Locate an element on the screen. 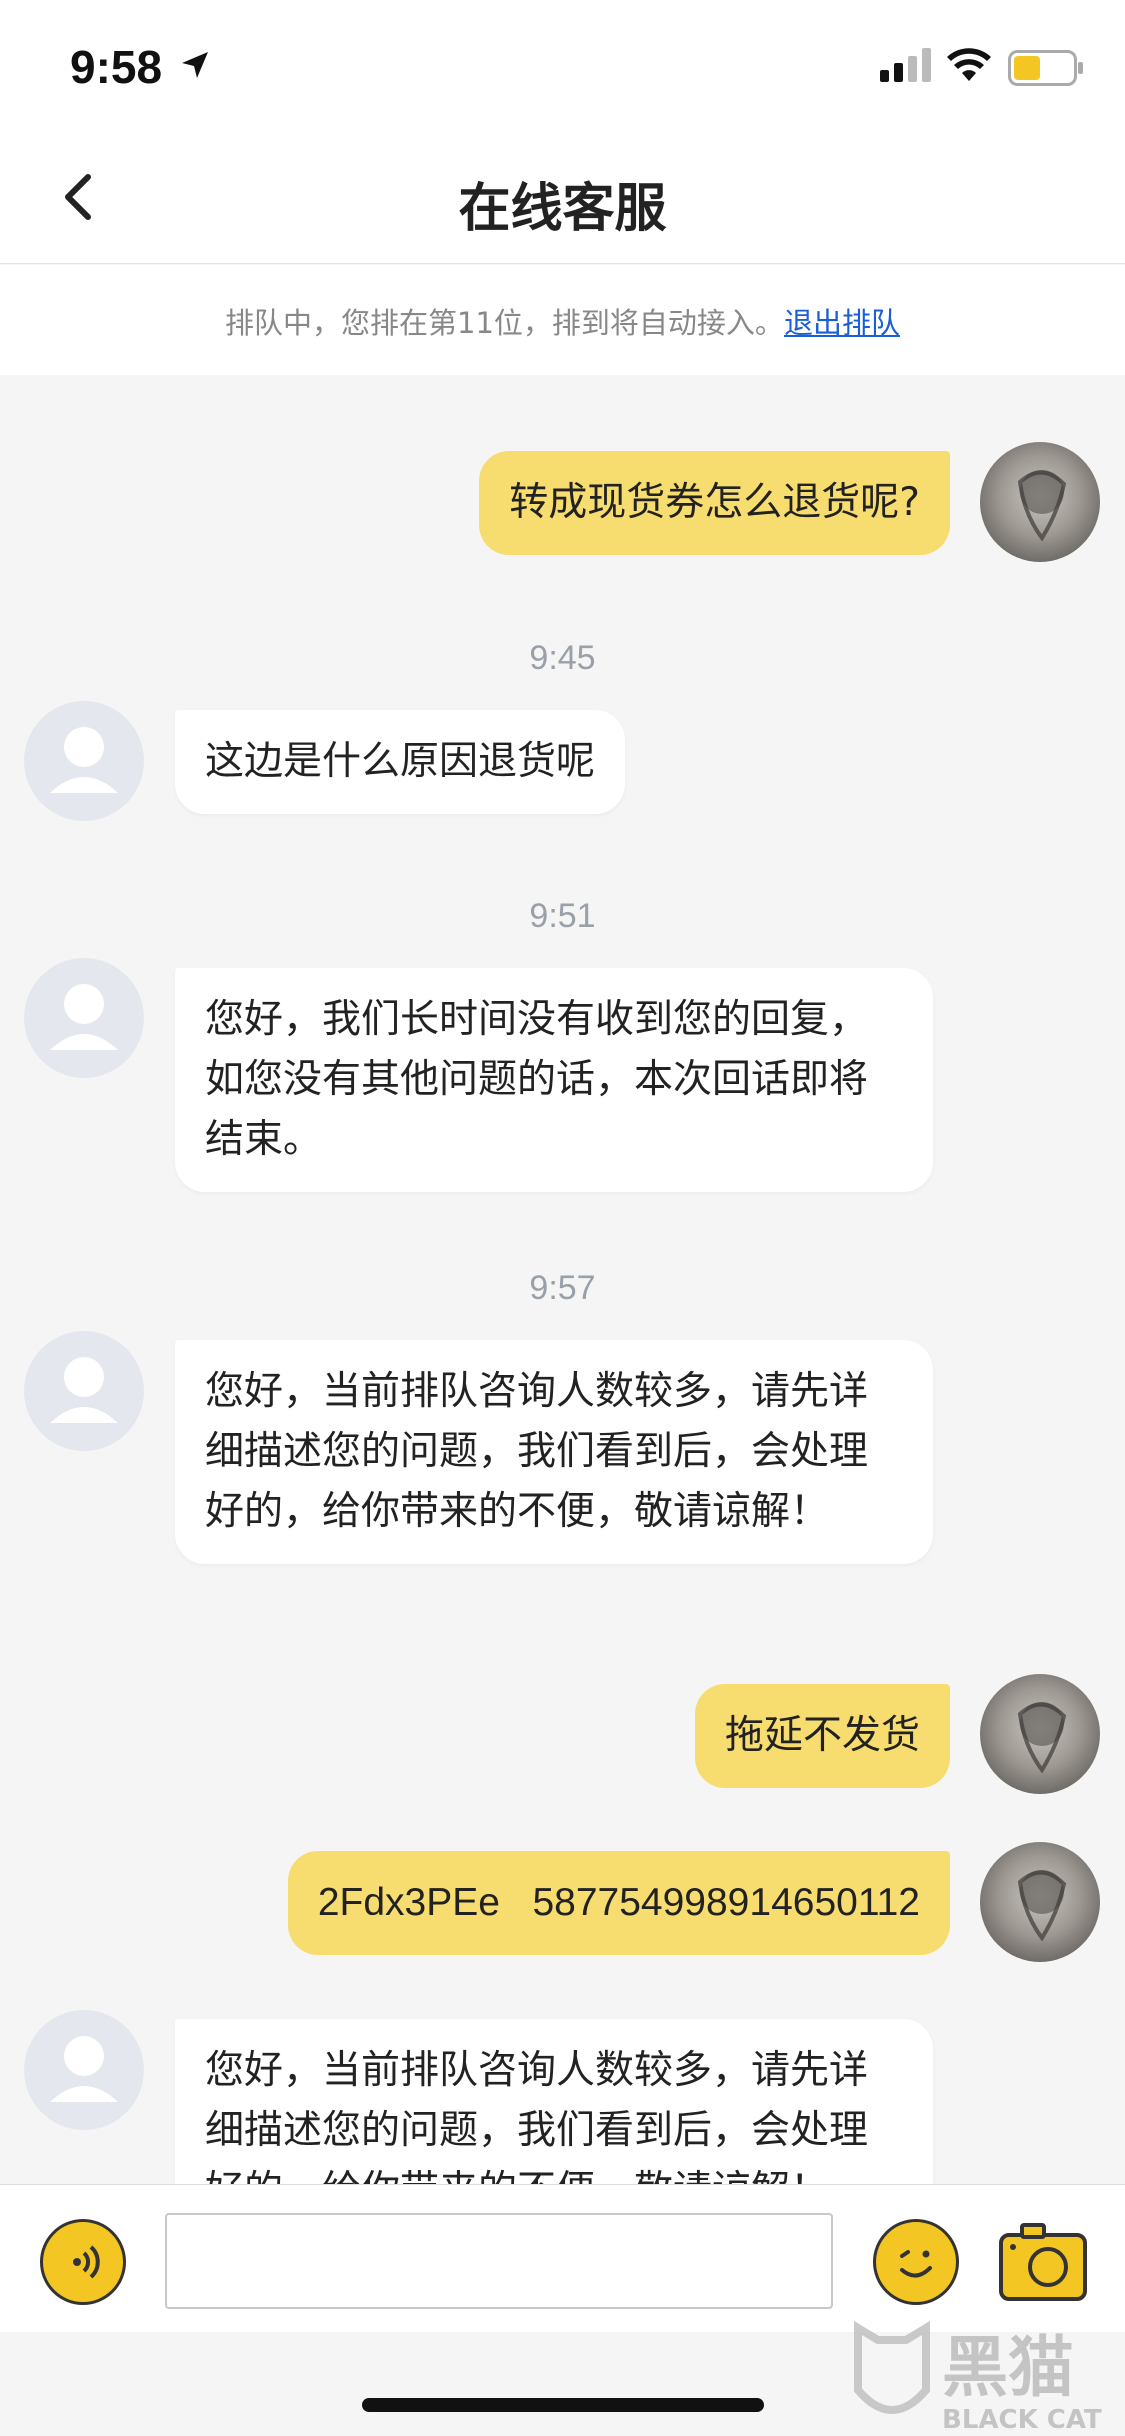 This screenshot has height=2436, width=1125. input-bar is located at coordinates (562, 2258).